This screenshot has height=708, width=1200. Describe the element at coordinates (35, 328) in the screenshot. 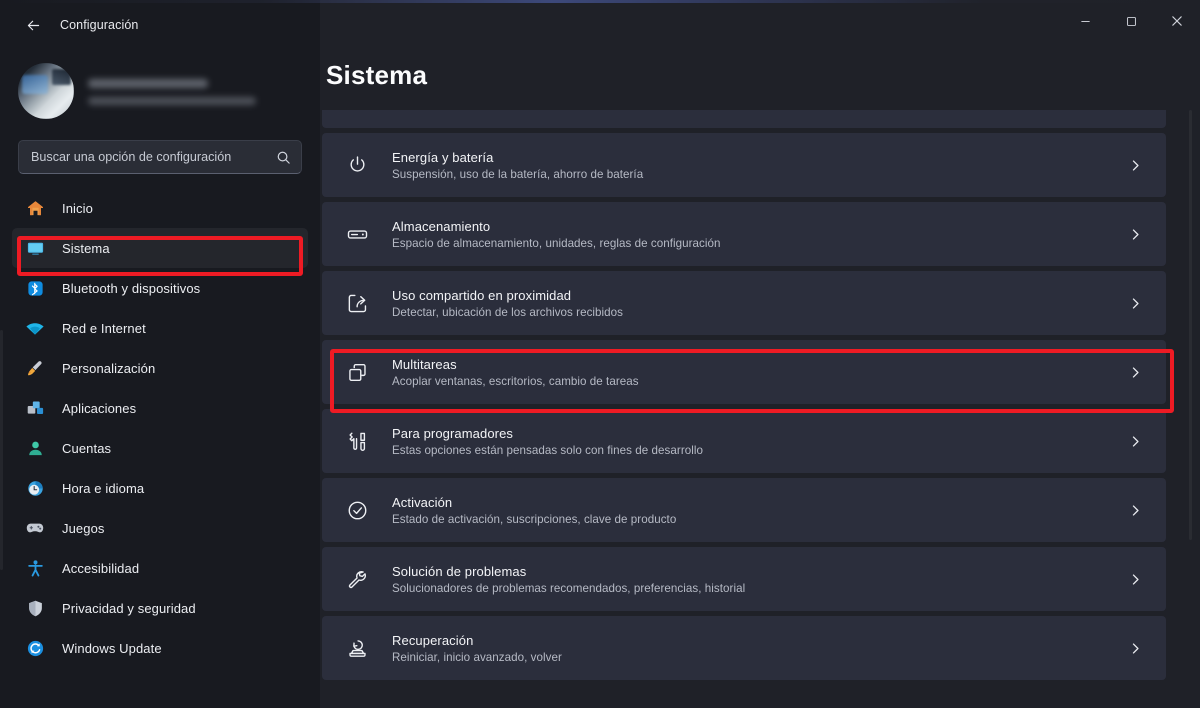

I see `wifi-icon` at that location.